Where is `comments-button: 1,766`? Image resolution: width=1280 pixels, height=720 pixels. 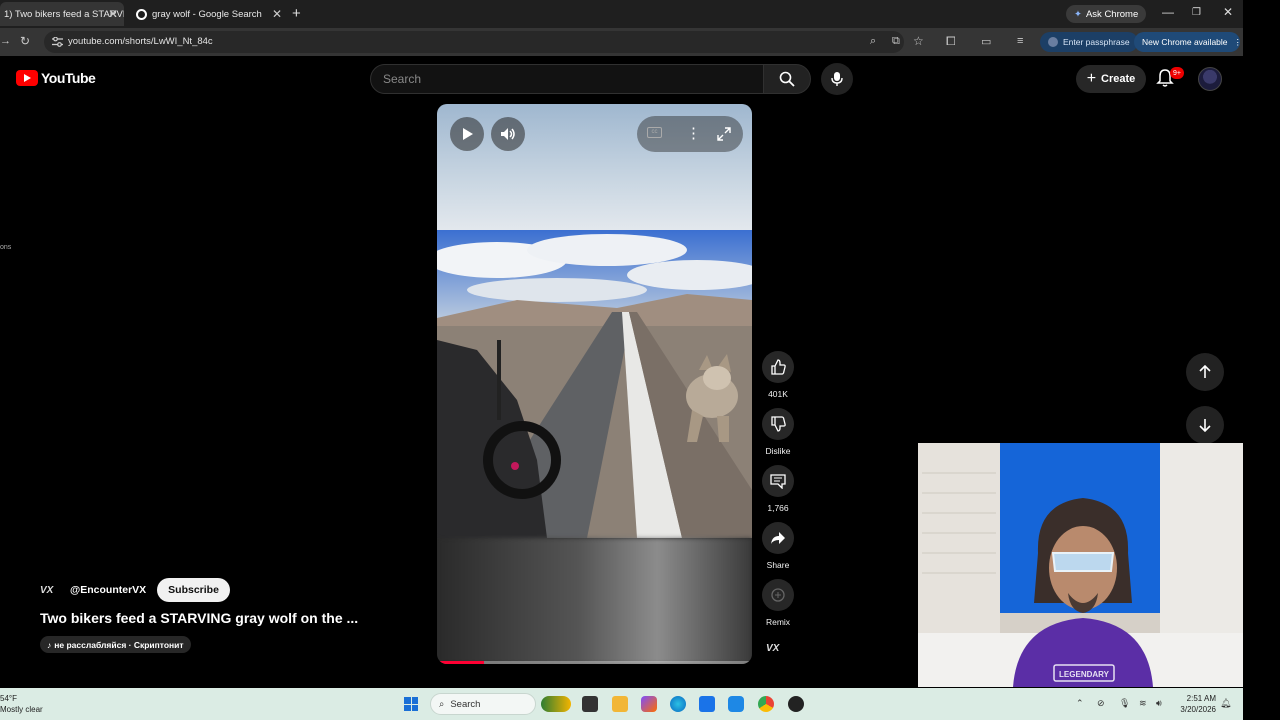
comments-button: 1,766 is located at coordinates (778, 489).